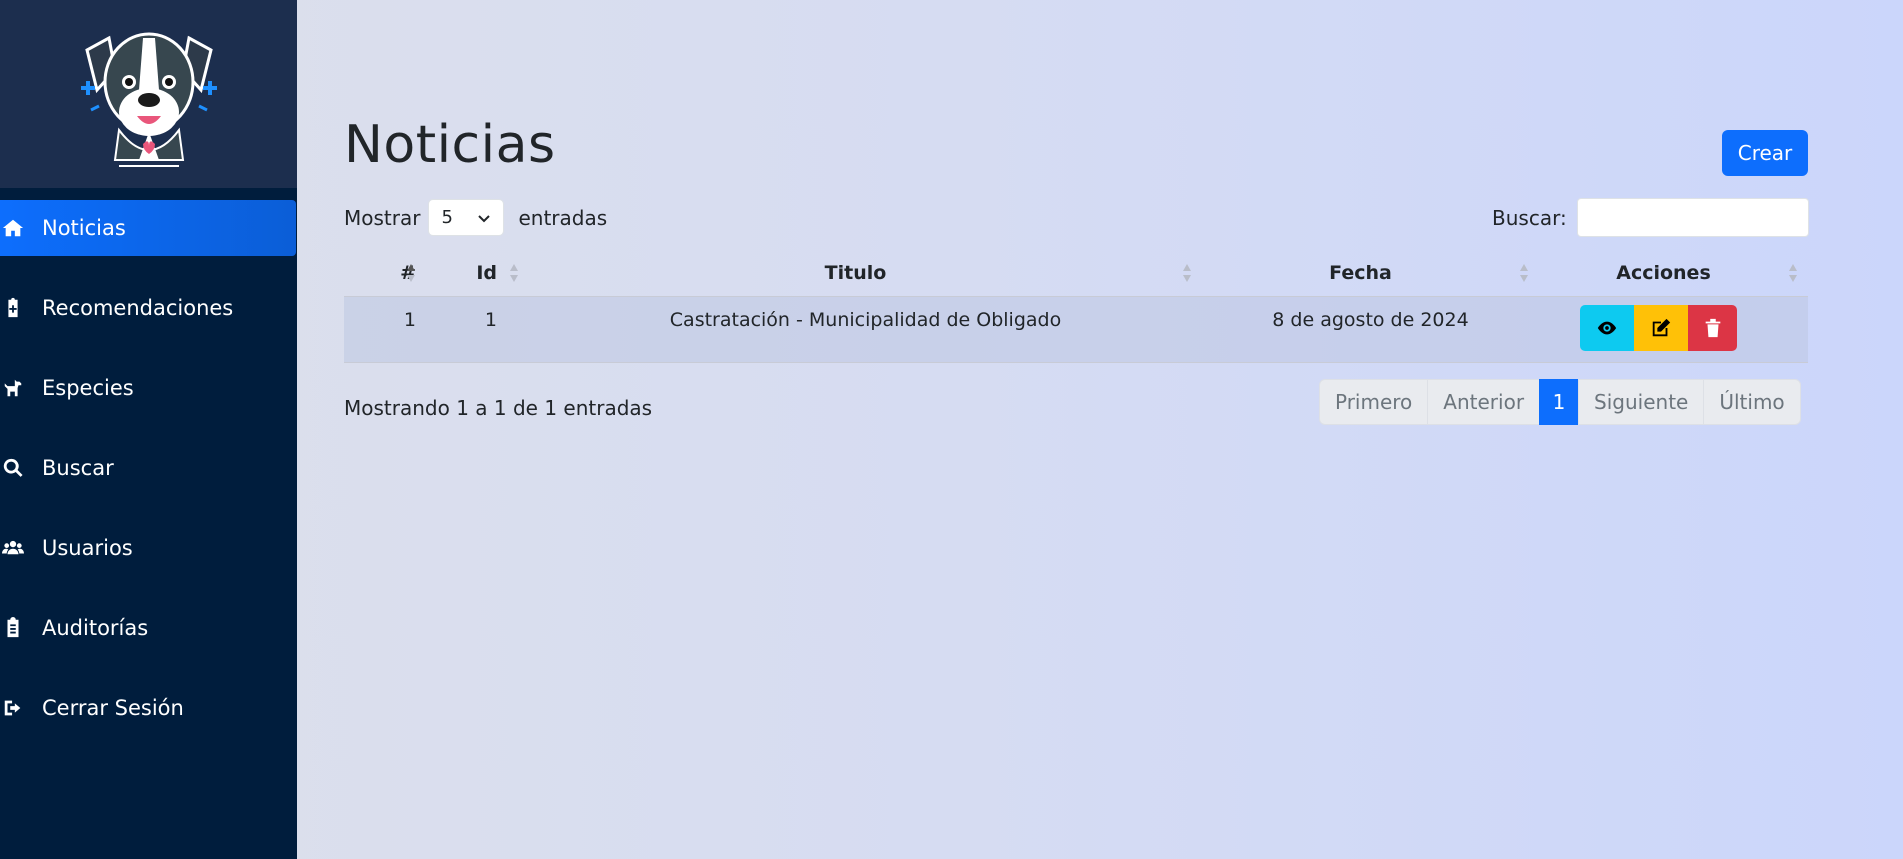  I want to click on pagination: Primero Anterior 1 Siguiente Último, so click(1560, 402).